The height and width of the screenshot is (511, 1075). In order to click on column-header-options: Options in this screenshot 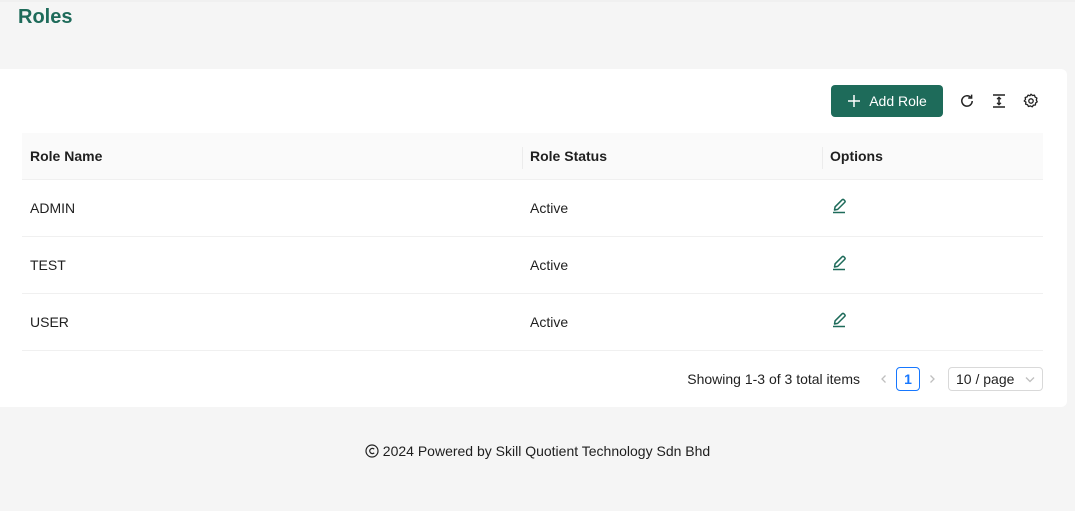, I will do `click(932, 156)`.